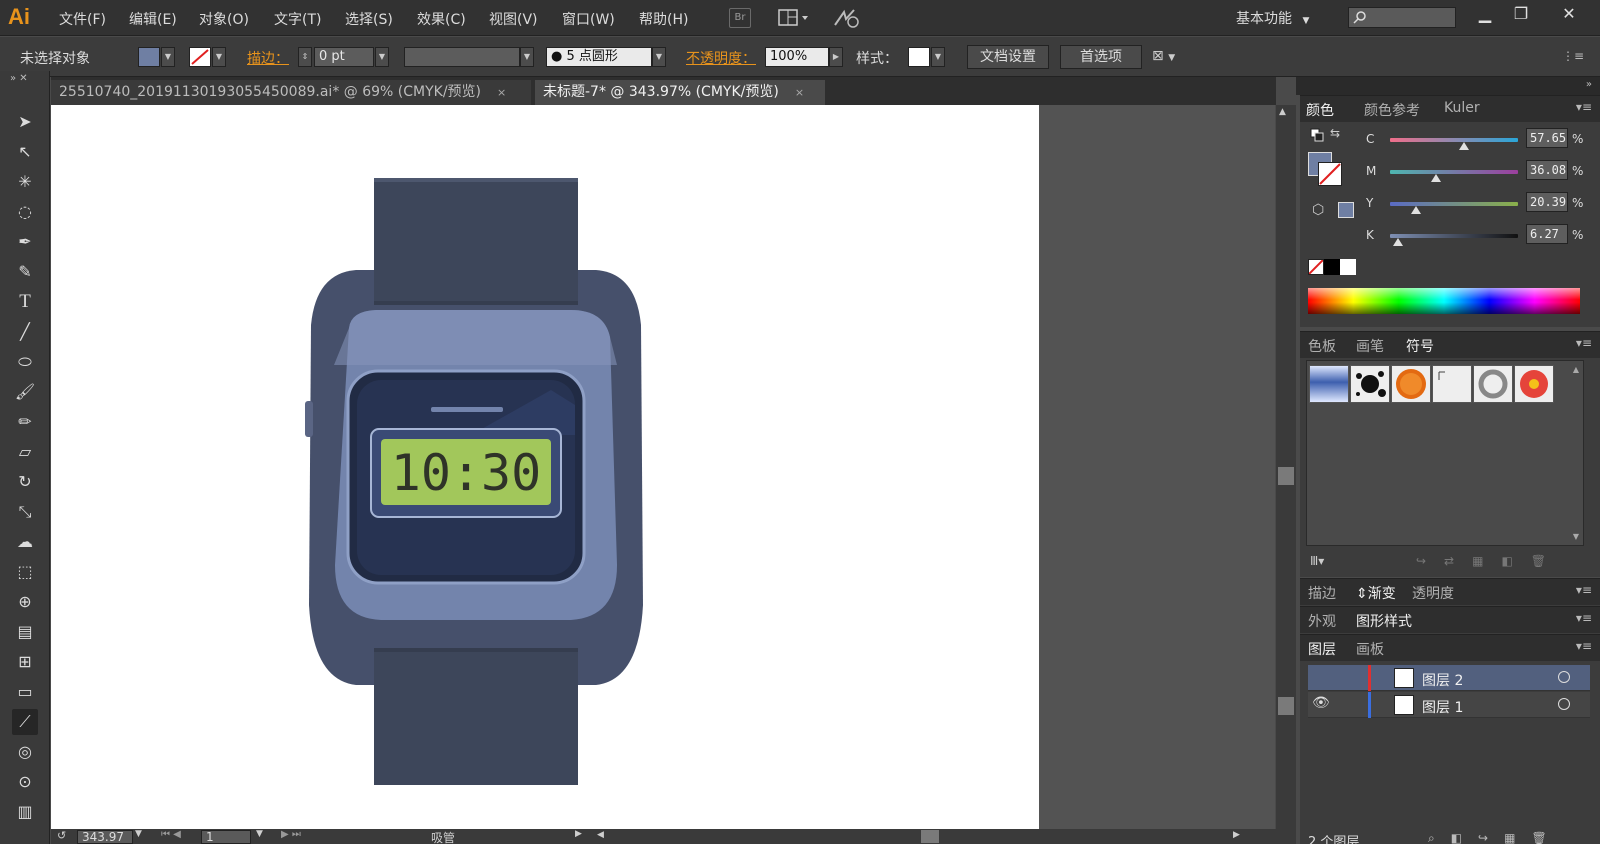  Describe the element at coordinates (25, 212) in the screenshot. I see `lasso-tool-icon: ◌` at that location.